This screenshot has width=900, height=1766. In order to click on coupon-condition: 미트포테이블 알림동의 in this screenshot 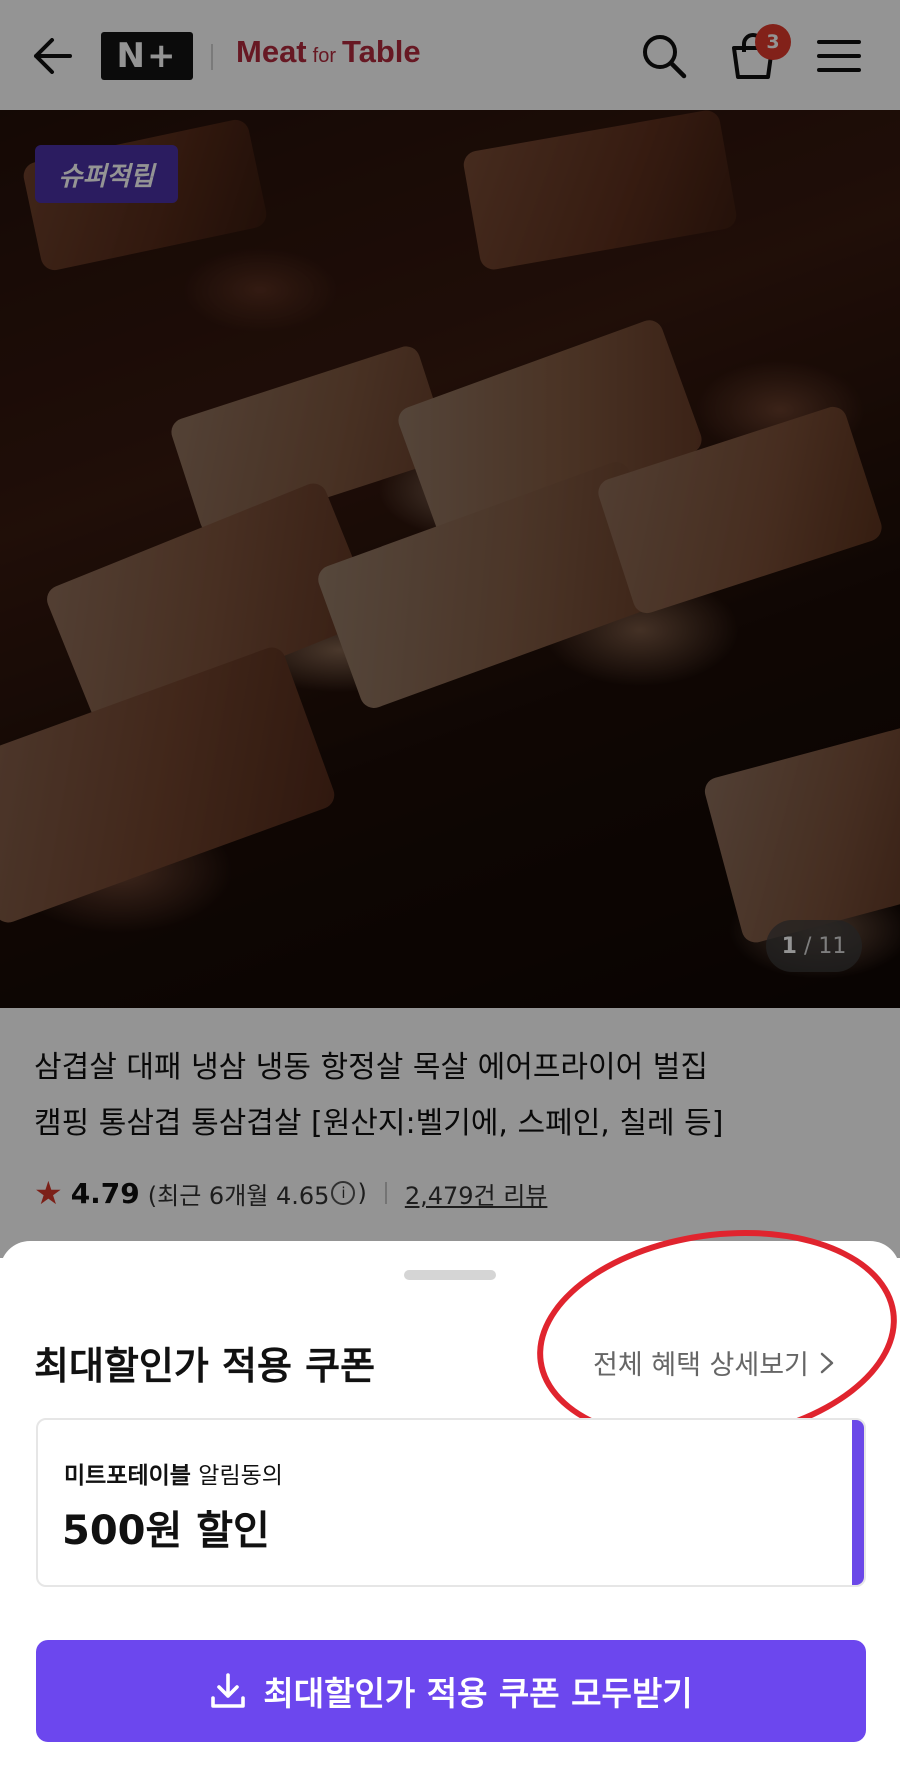, I will do `click(173, 1473)`.